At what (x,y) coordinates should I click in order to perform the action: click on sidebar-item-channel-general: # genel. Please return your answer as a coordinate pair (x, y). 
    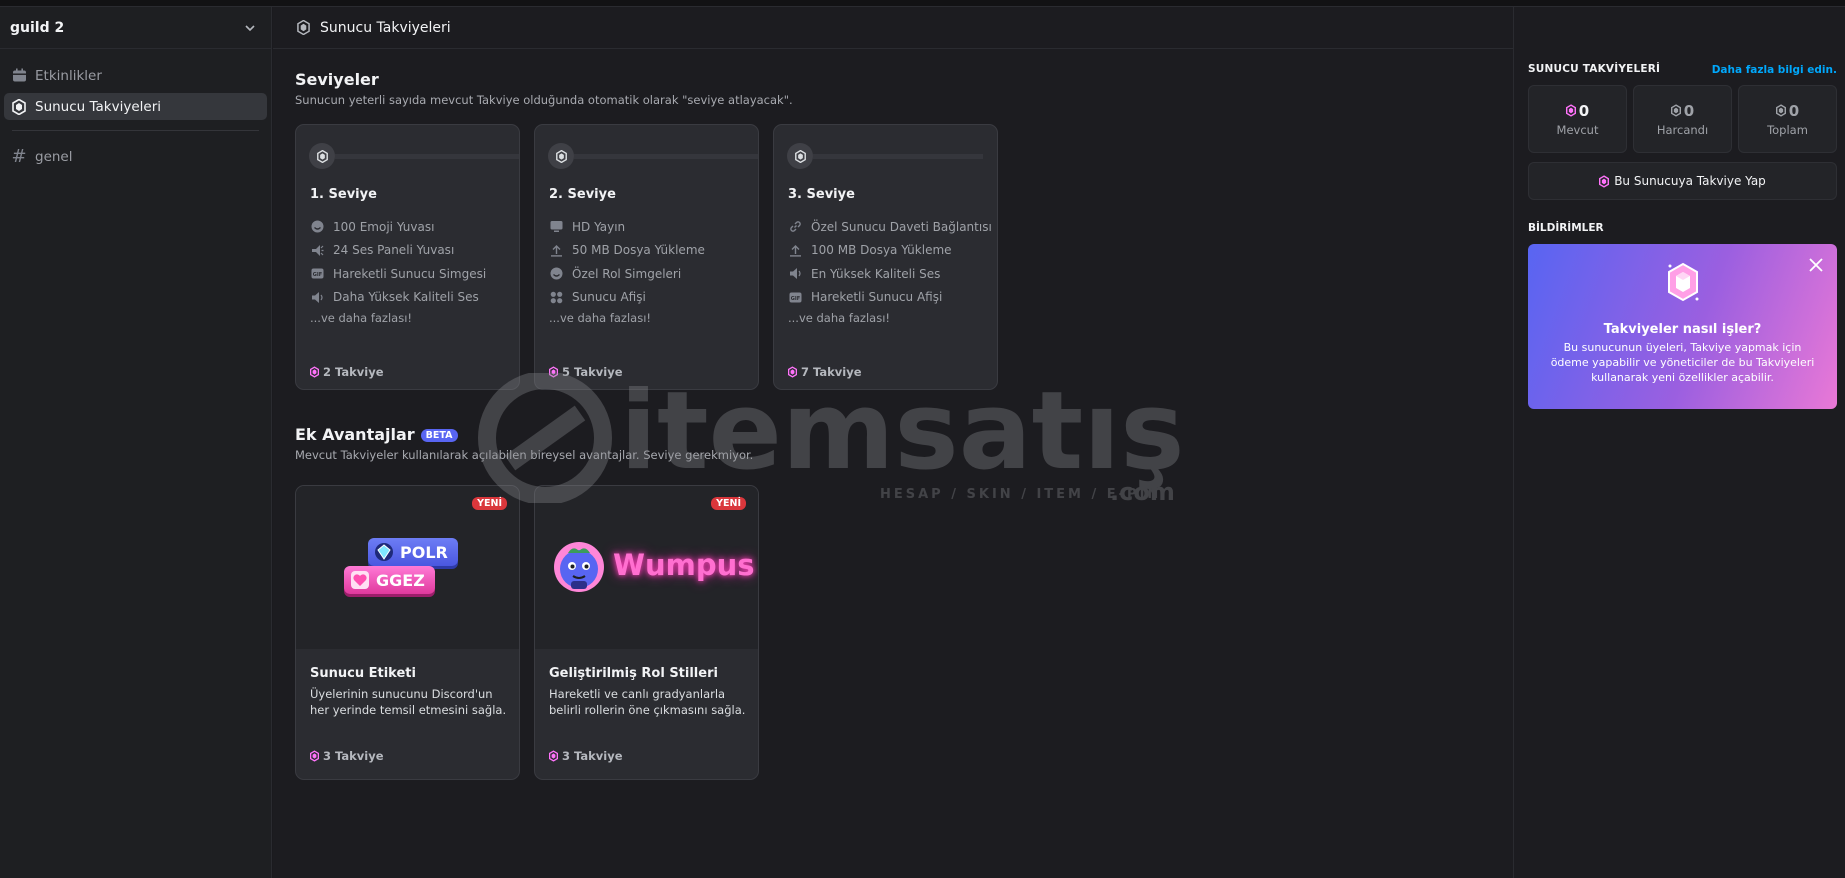
    Looking at the image, I should click on (135, 156).